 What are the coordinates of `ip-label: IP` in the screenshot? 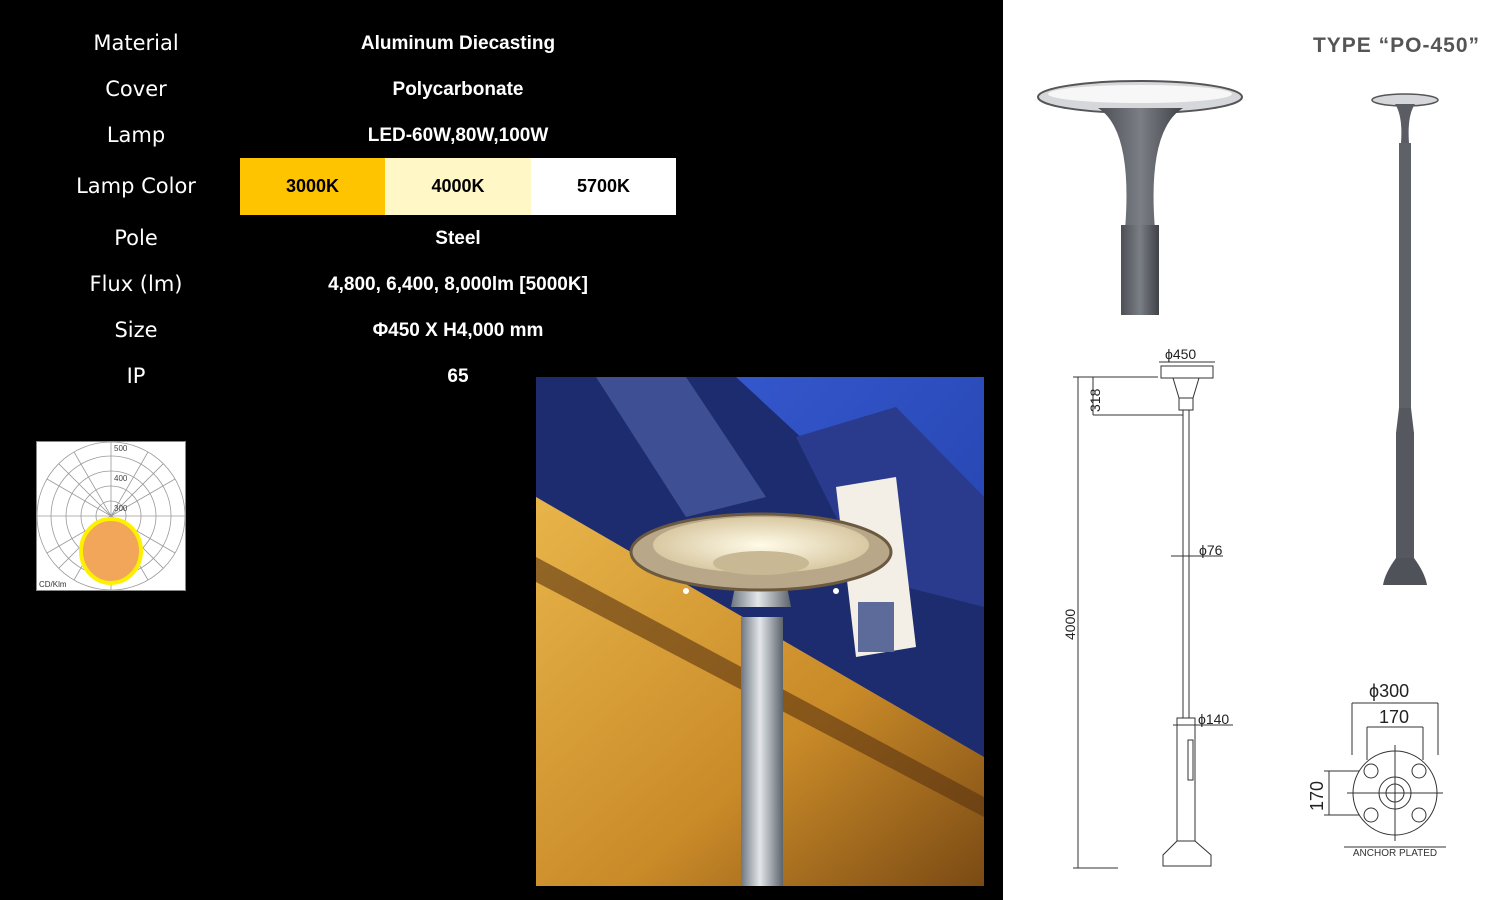 It's located at (136, 376).